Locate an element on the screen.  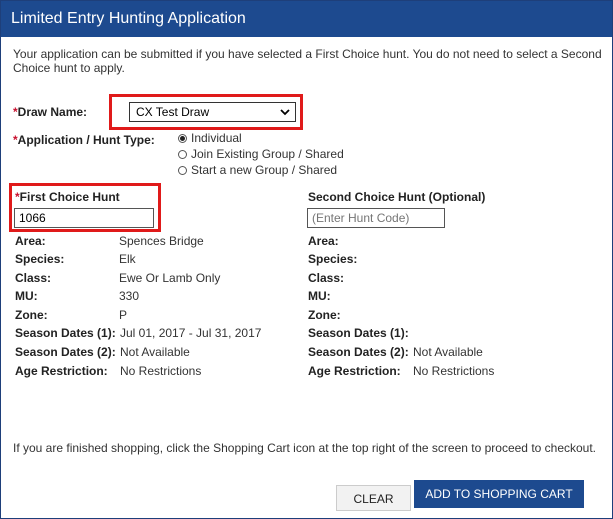
page-title: Limited Entry Hunting Application is located at coordinates (128, 18).